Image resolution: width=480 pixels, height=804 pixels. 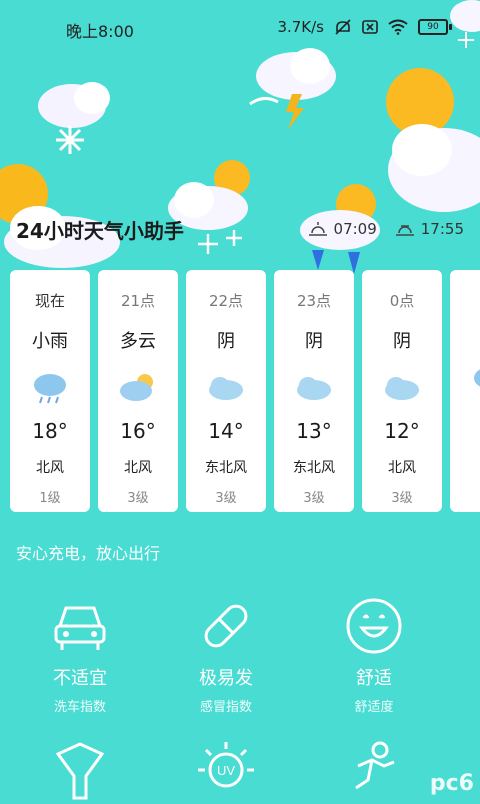 What do you see at coordinates (49, 301) in the screenshot?
I see `hour-time: 现在` at bounding box center [49, 301].